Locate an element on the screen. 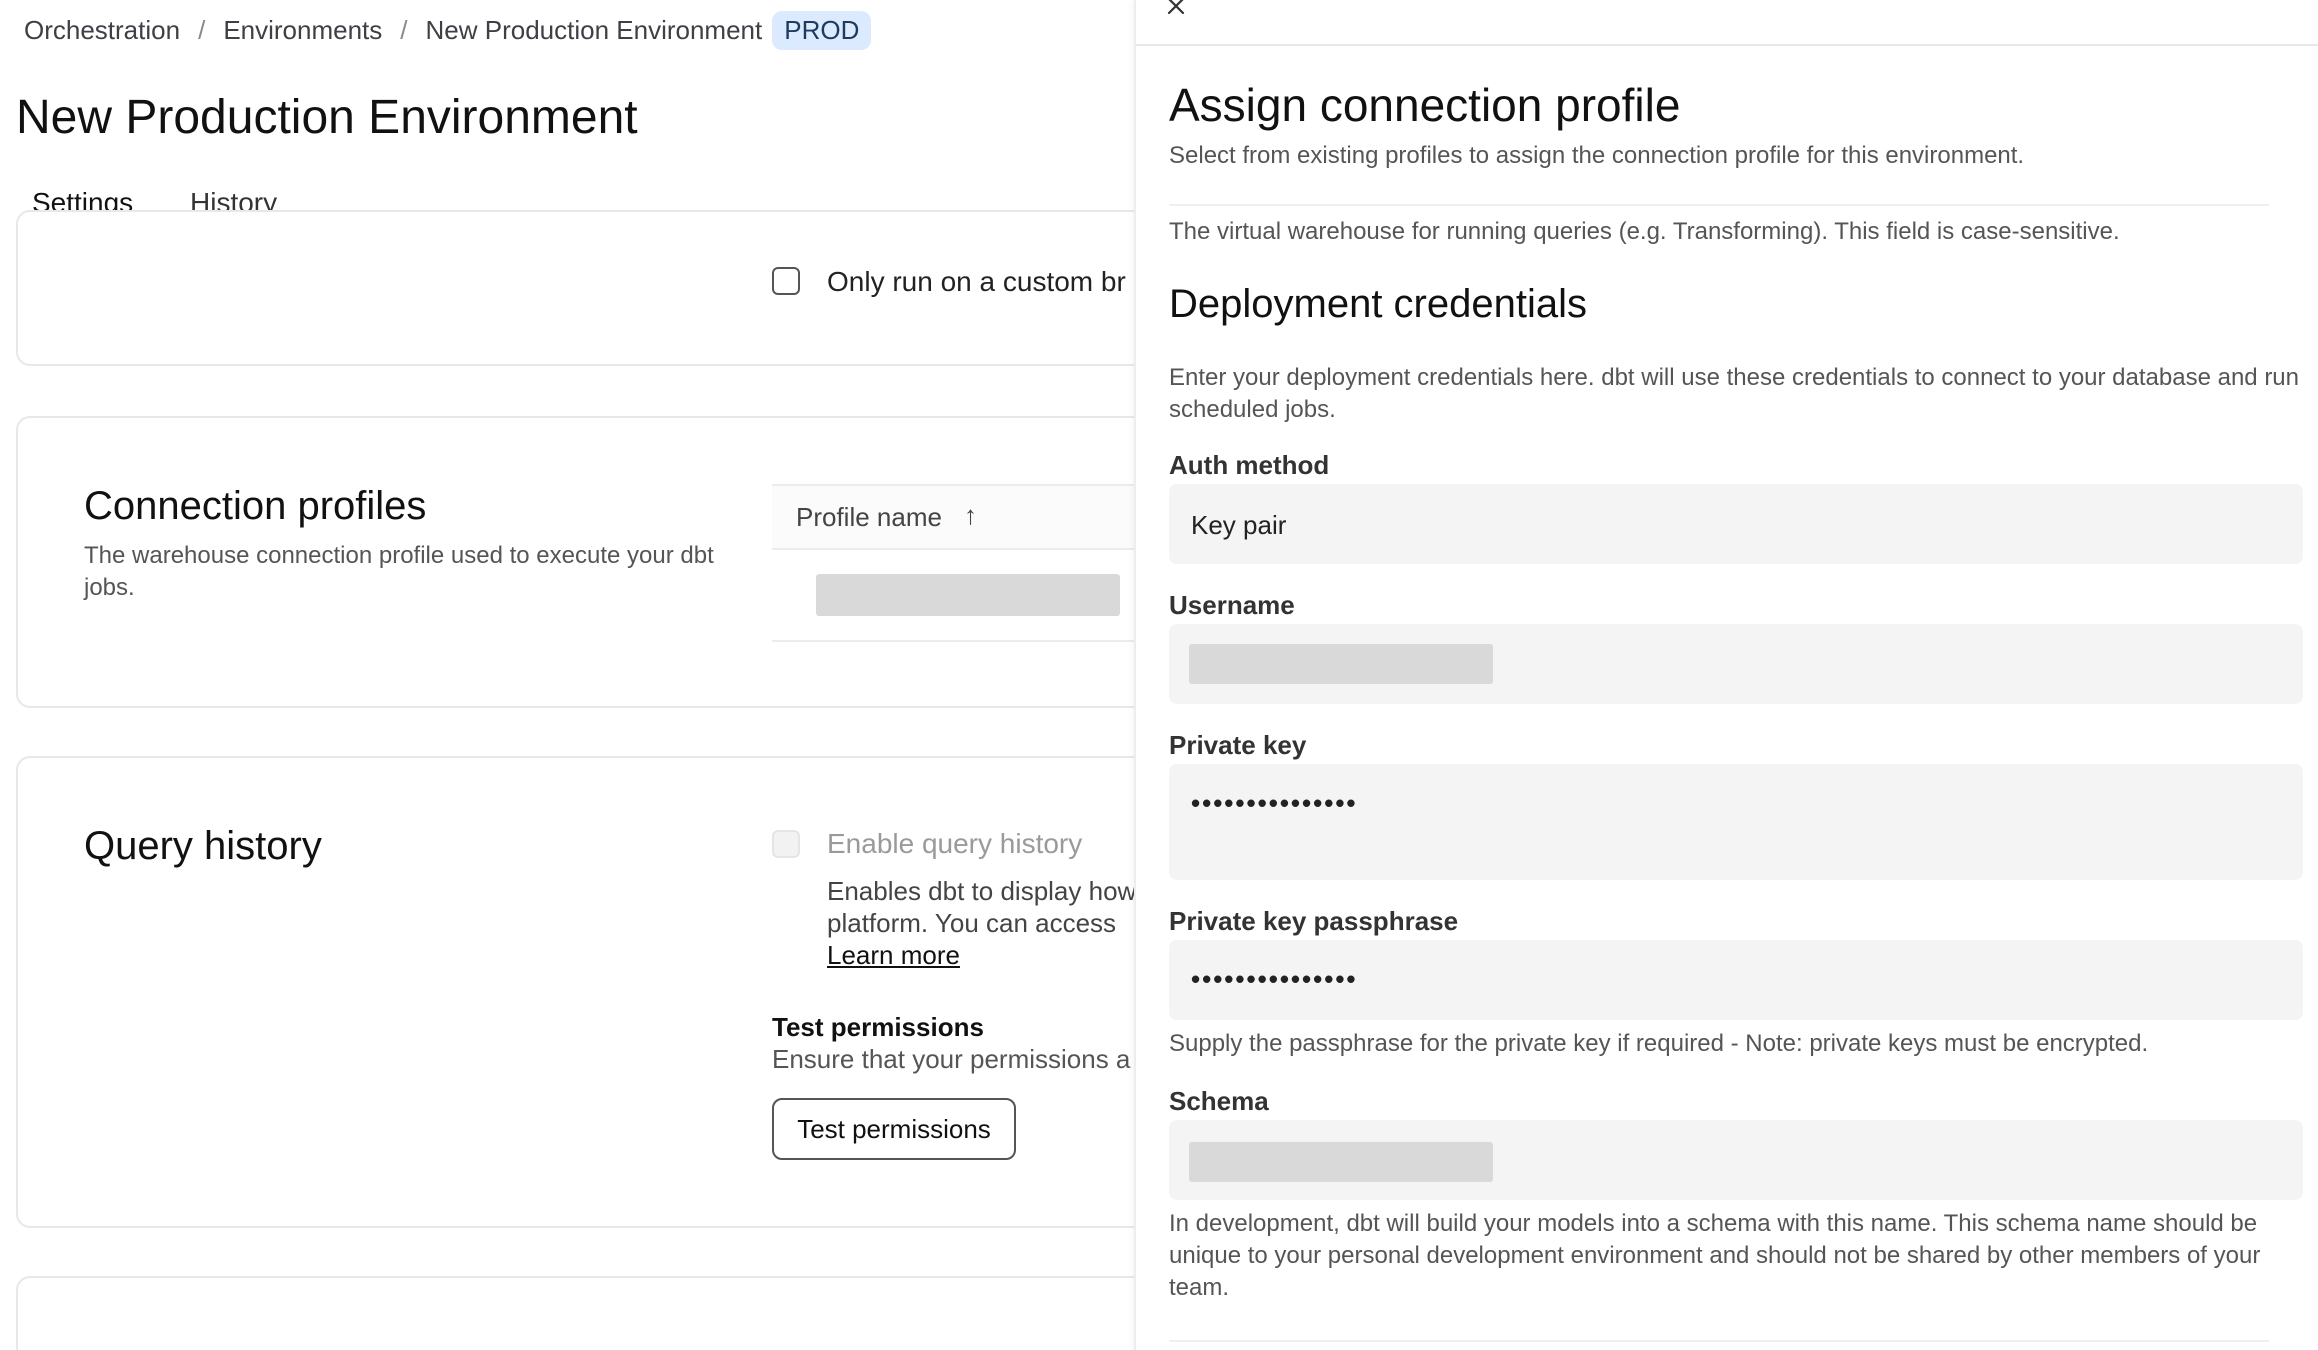 The image size is (2318, 1350). private-key-passphrase-masked-value: ••••••••••••••• is located at coordinates (1274, 979).